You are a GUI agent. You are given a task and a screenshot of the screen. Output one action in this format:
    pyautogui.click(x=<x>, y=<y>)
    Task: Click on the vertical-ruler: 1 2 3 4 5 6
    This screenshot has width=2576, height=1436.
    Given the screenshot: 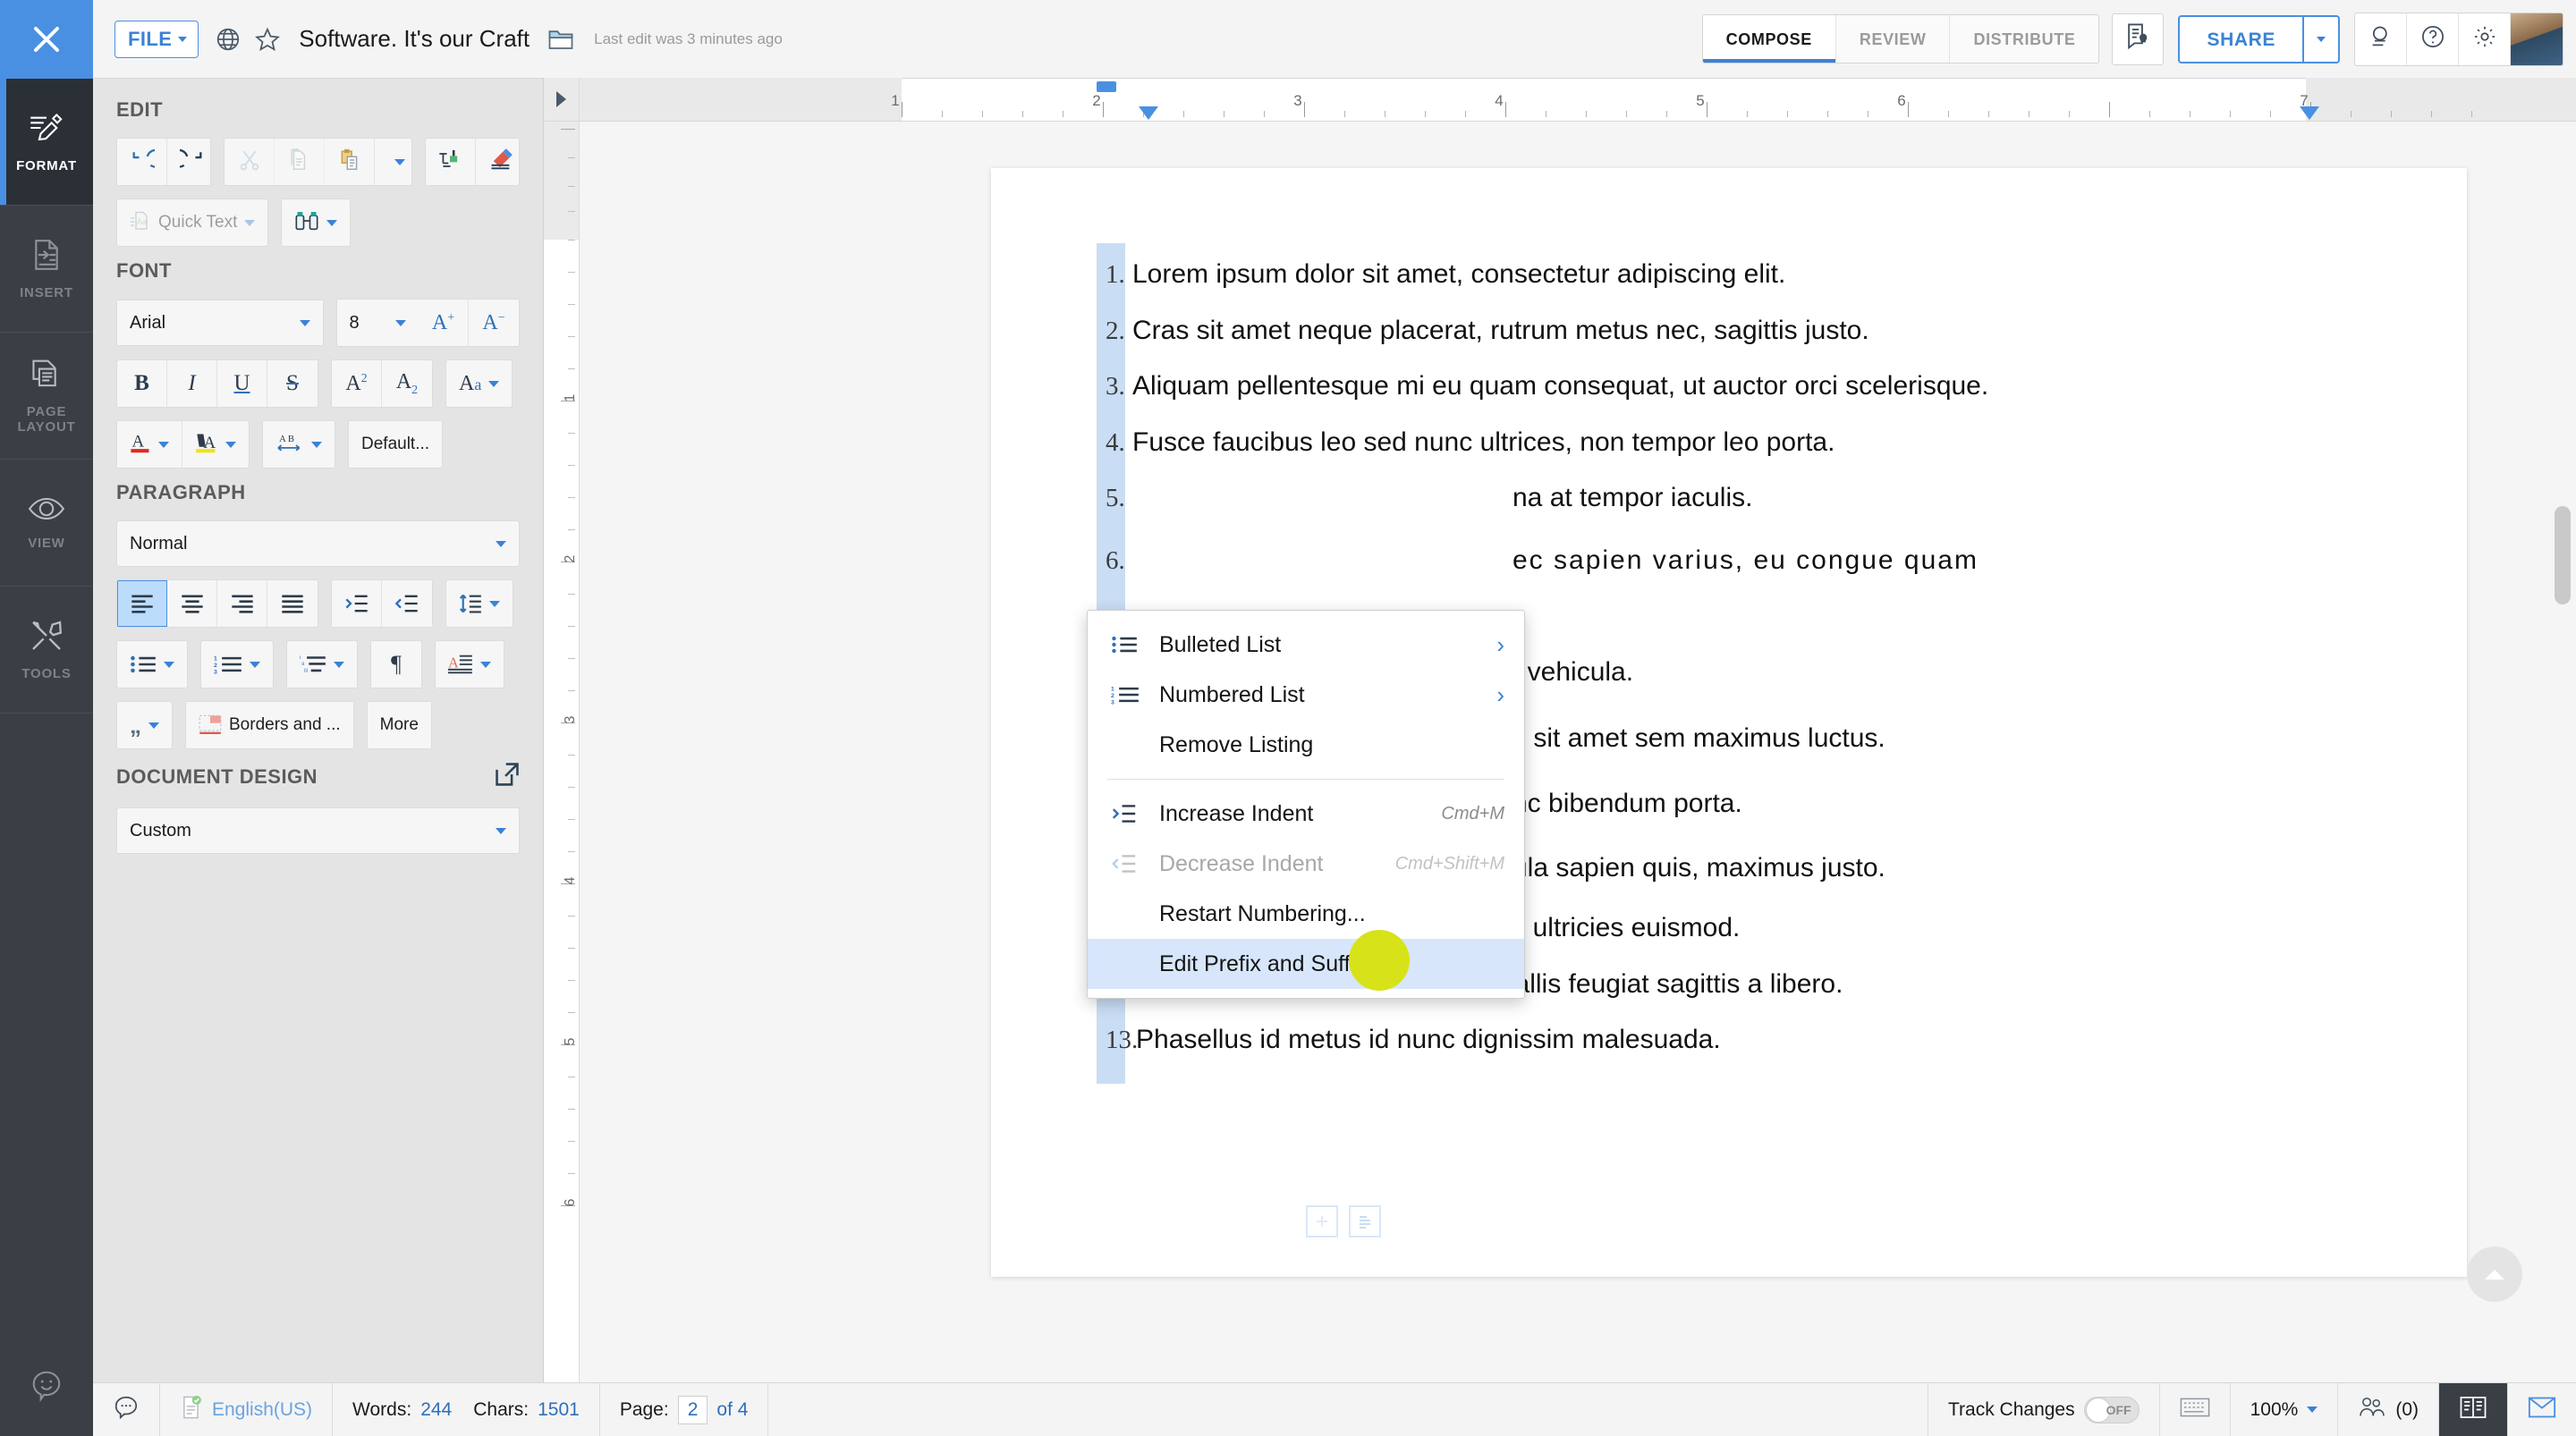 What is the action you would take?
    pyautogui.click(x=562, y=752)
    